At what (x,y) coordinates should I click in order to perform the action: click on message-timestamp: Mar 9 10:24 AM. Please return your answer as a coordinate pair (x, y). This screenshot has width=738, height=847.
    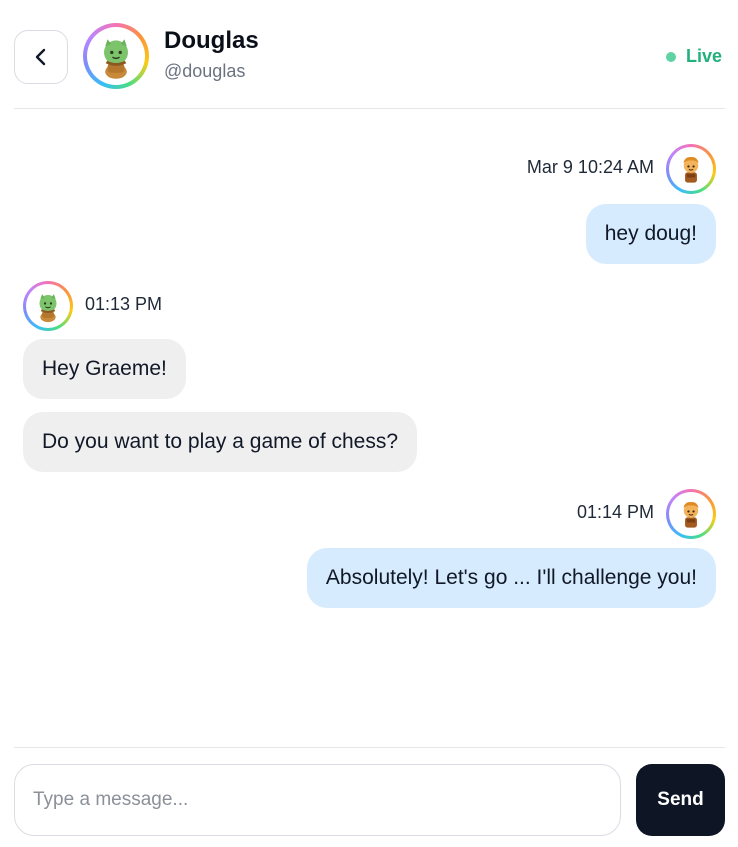
    Looking at the image, I should click on (590, 167).